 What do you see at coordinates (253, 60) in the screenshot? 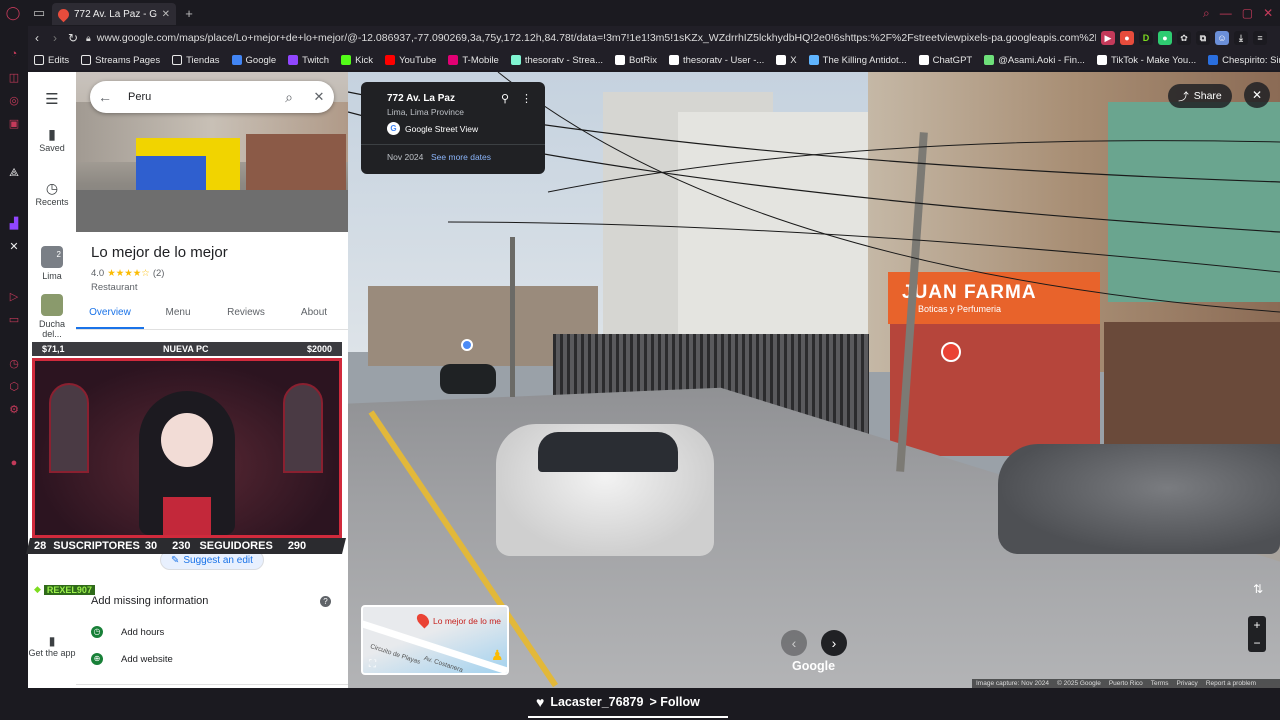
I see `bookmark-3: Google` at bounding box center [253, 60].